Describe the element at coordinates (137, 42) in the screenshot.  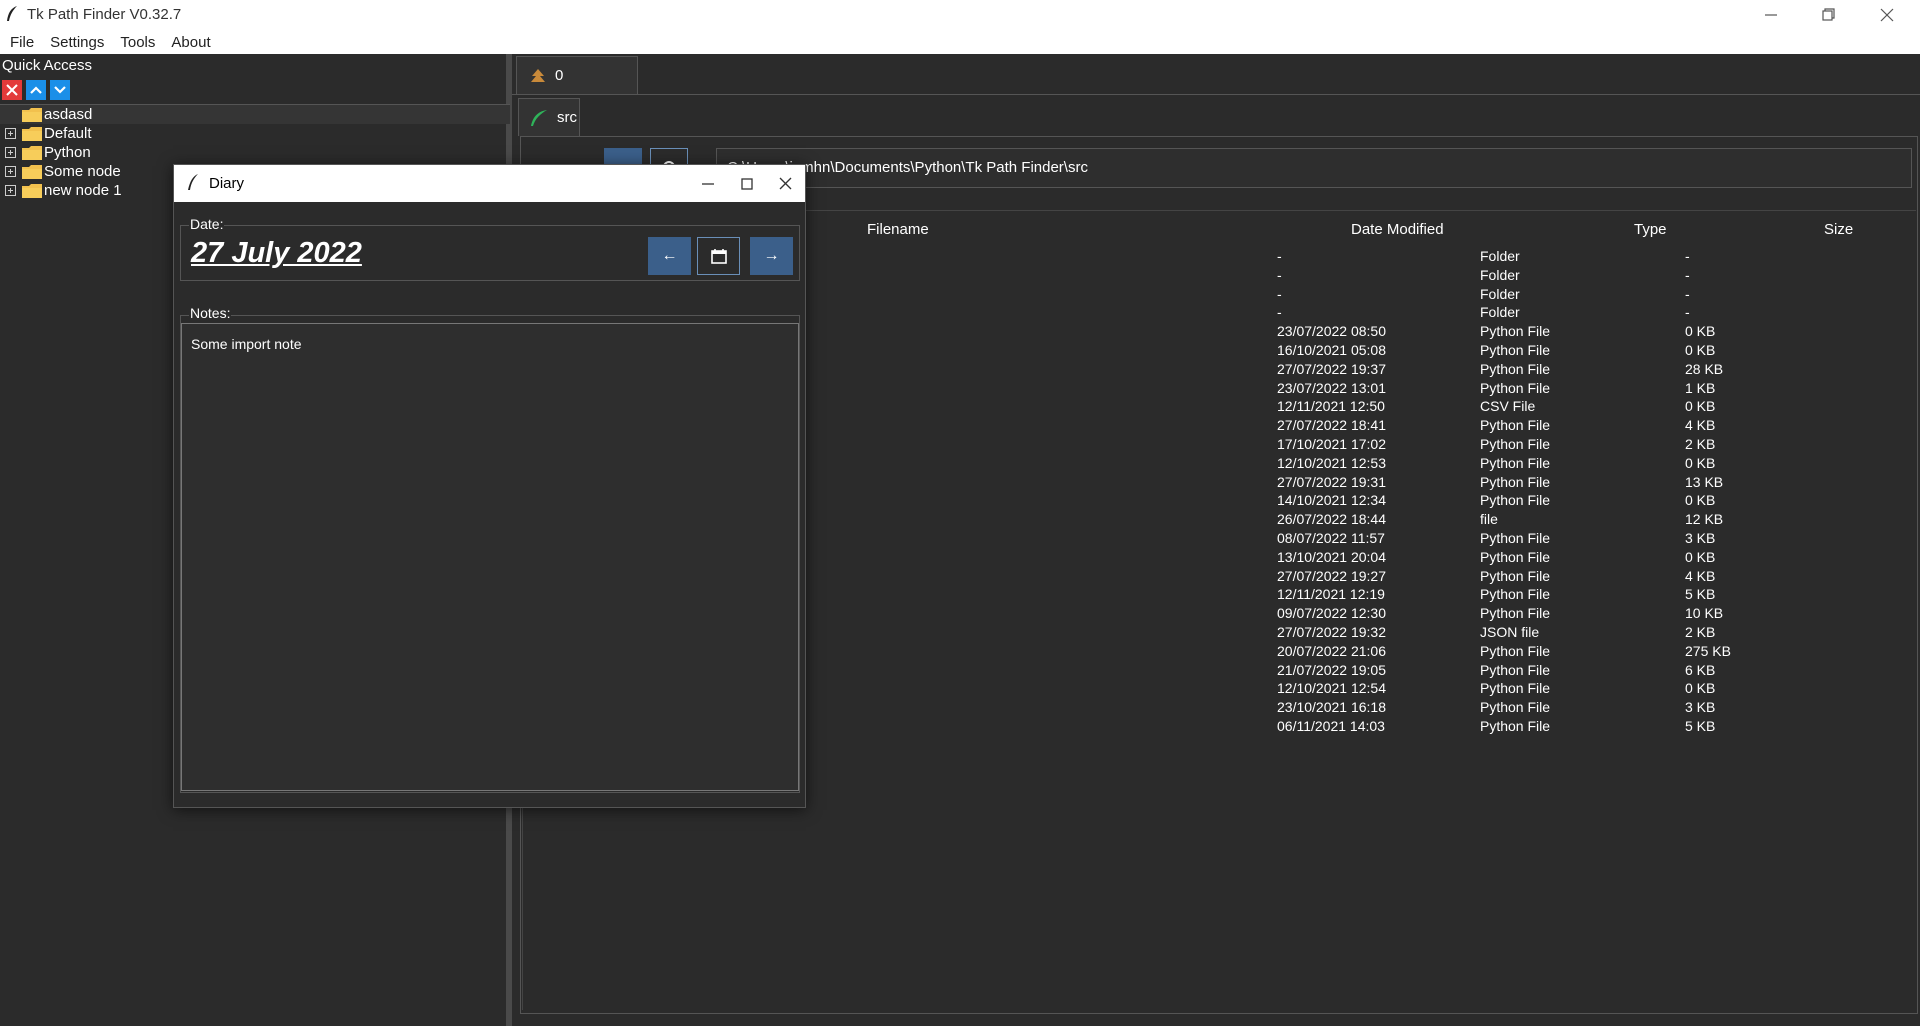
I see `menu-tools: Tools` at that location.